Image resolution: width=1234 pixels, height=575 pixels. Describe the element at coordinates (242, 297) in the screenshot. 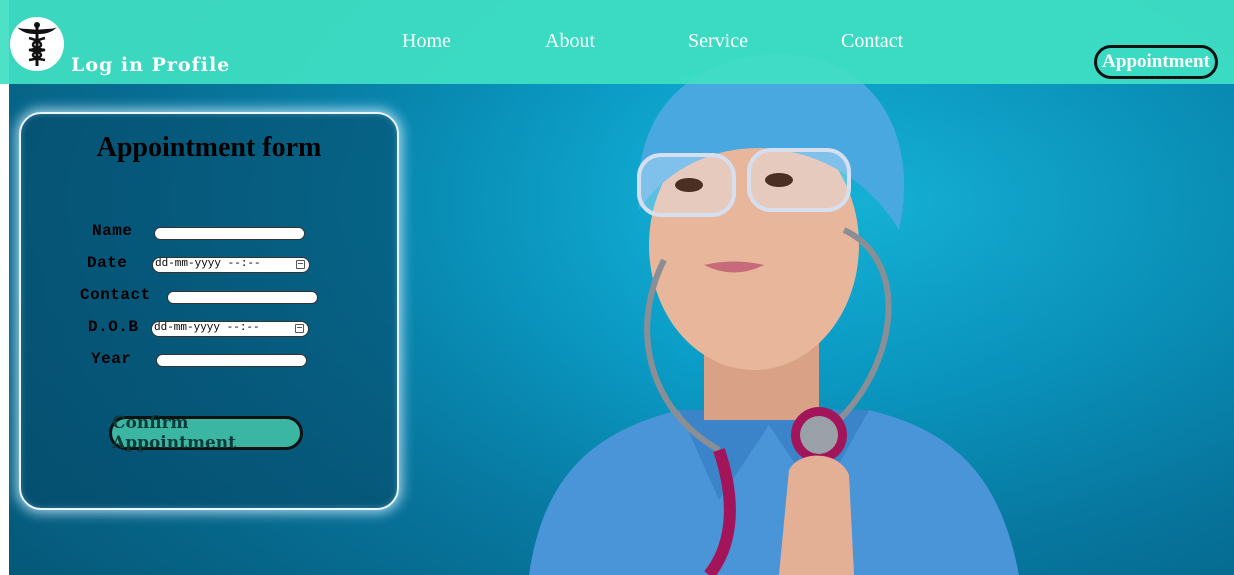

I see `contact-input` at that location.